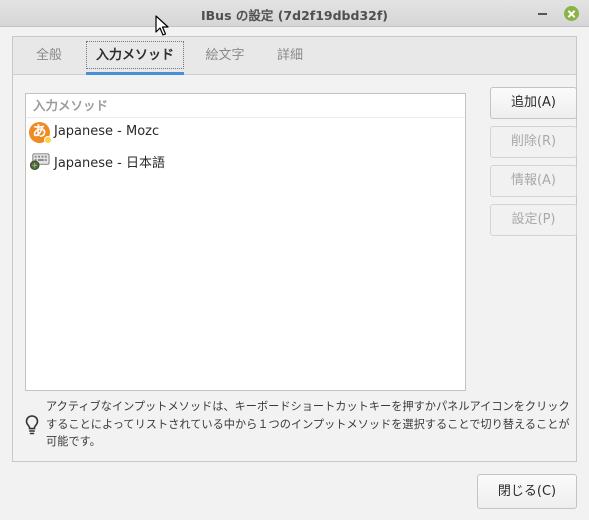 The height and width of the screenshot is (520, 589). Describe the element at coordinates (527, 491) in the screenshot. I see `close-button: 閉じる(C)` at that location.